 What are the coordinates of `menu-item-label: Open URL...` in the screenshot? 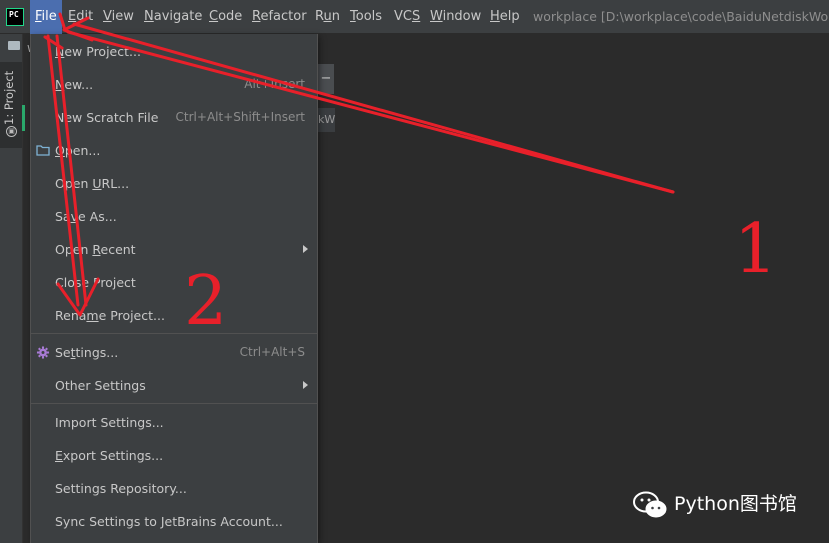 It's located at (92, 183).